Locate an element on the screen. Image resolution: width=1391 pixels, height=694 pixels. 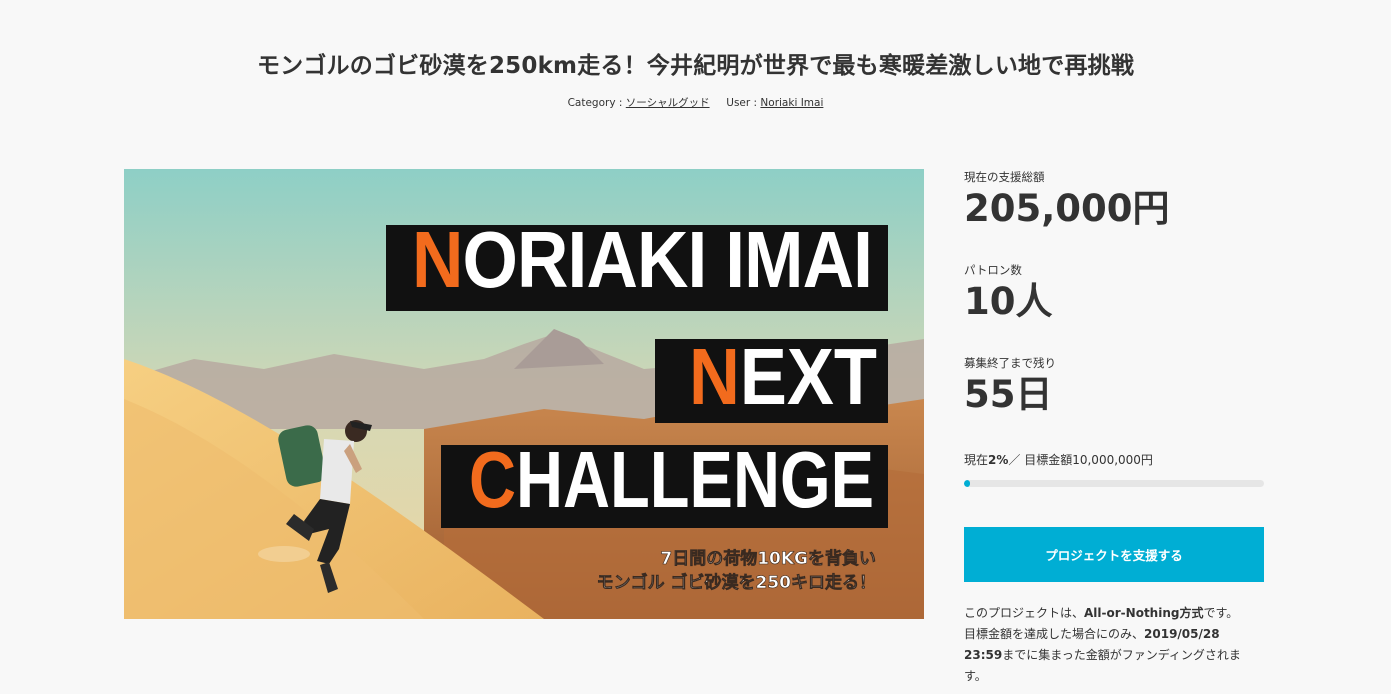
hero-line3-accent: C is located at coordinates (492, 479).